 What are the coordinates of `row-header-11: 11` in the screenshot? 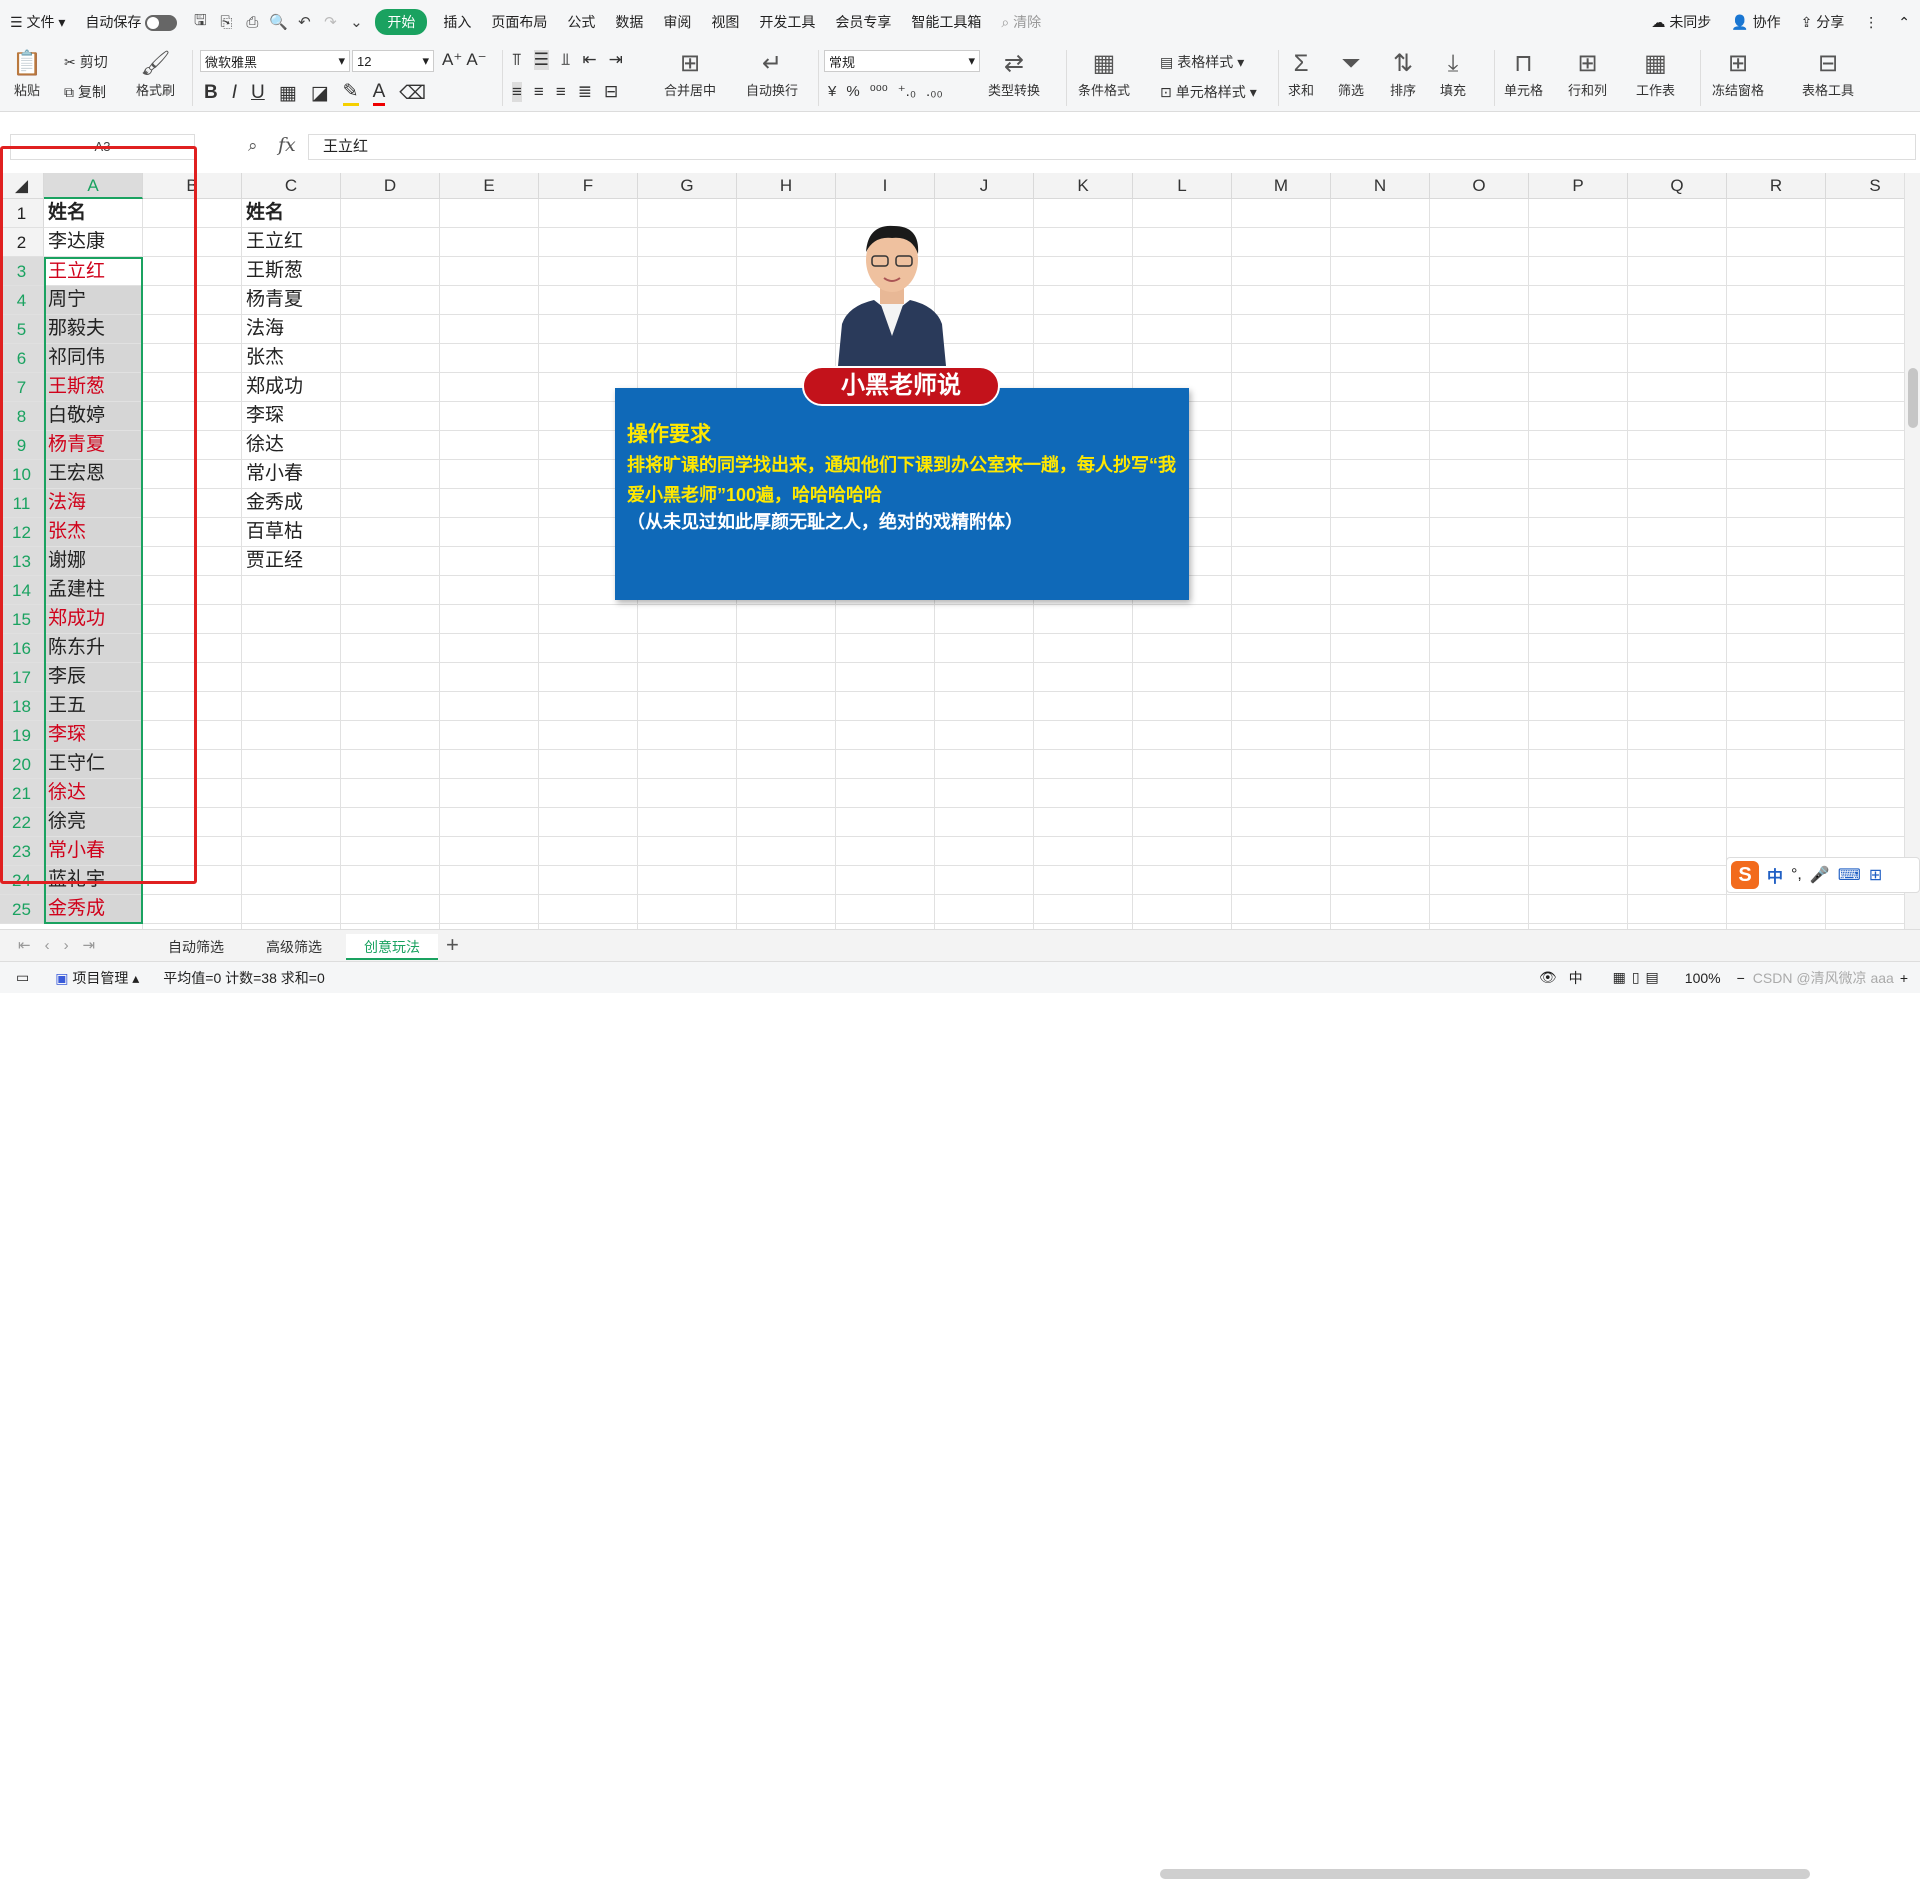 It's located at (22, 503).